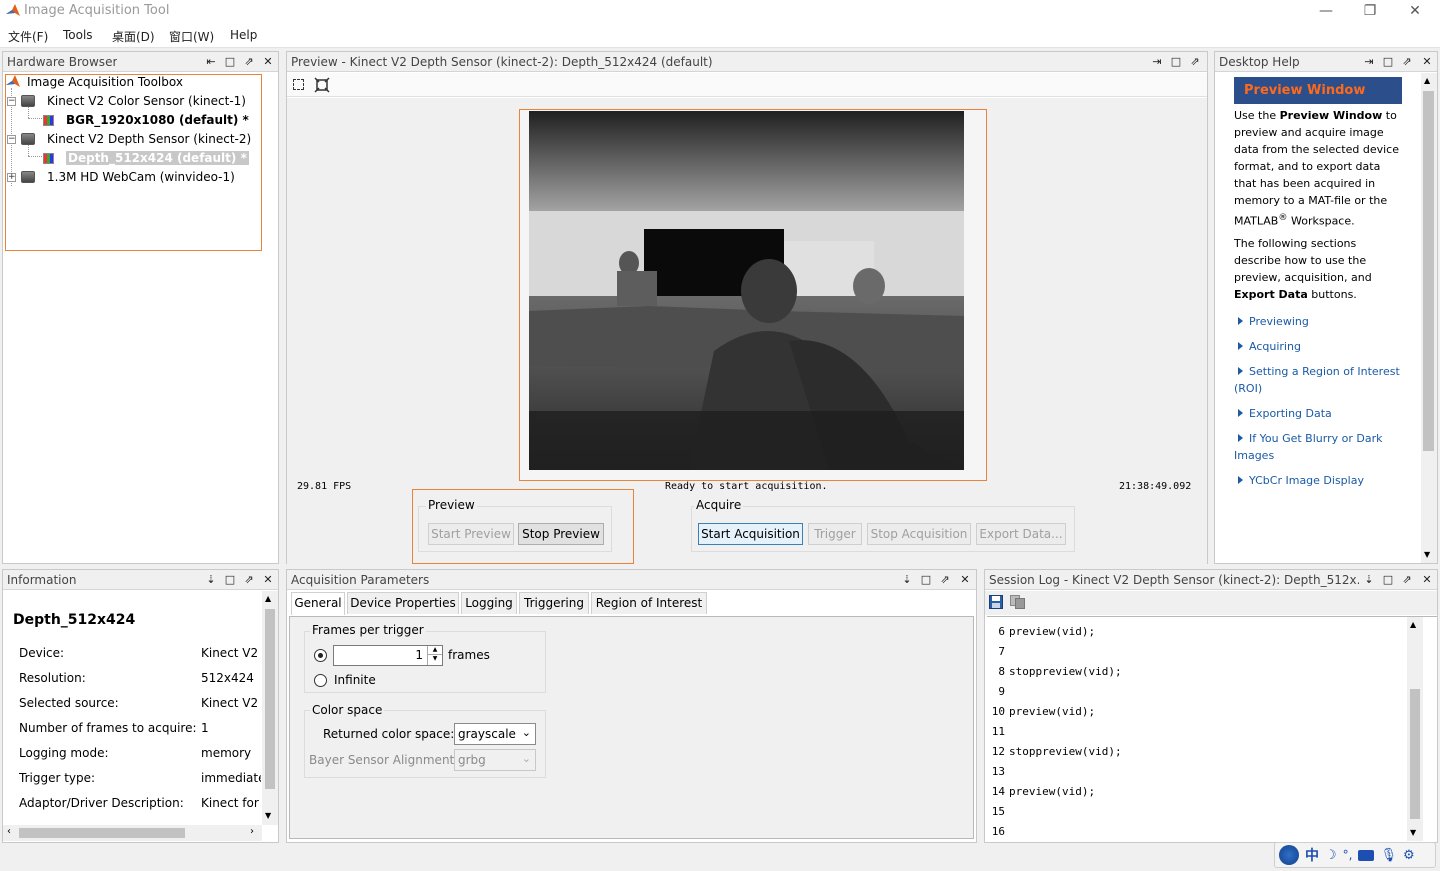  Describe the element at coordinates (126, 101) in the screenshot. I see `tree-device-1: − Kinect V2 Color Sensor (kinect-1)` at that location.